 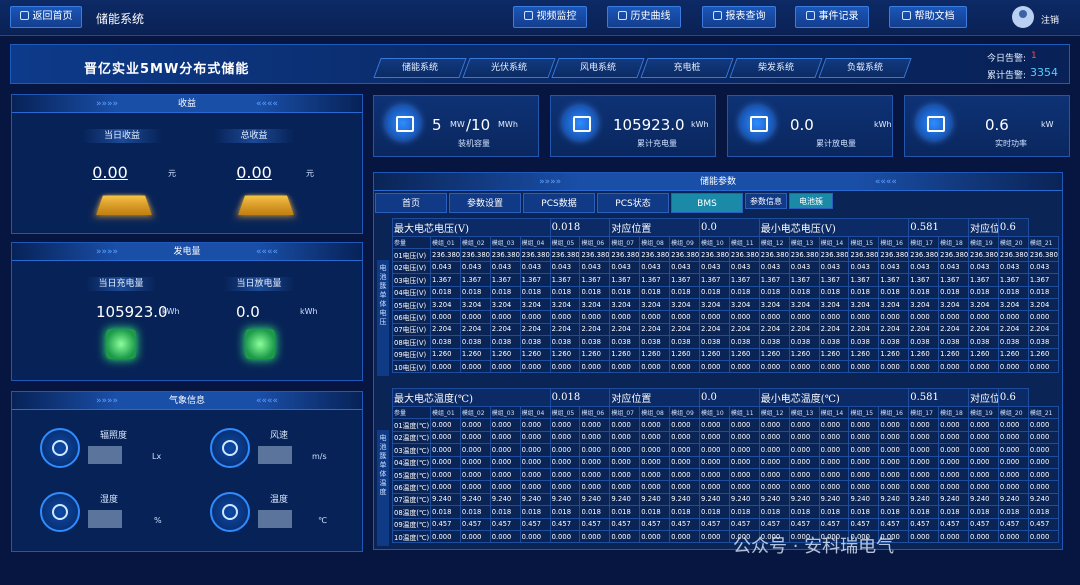 I want to click on chart-icon, so click(x=622, y=15).